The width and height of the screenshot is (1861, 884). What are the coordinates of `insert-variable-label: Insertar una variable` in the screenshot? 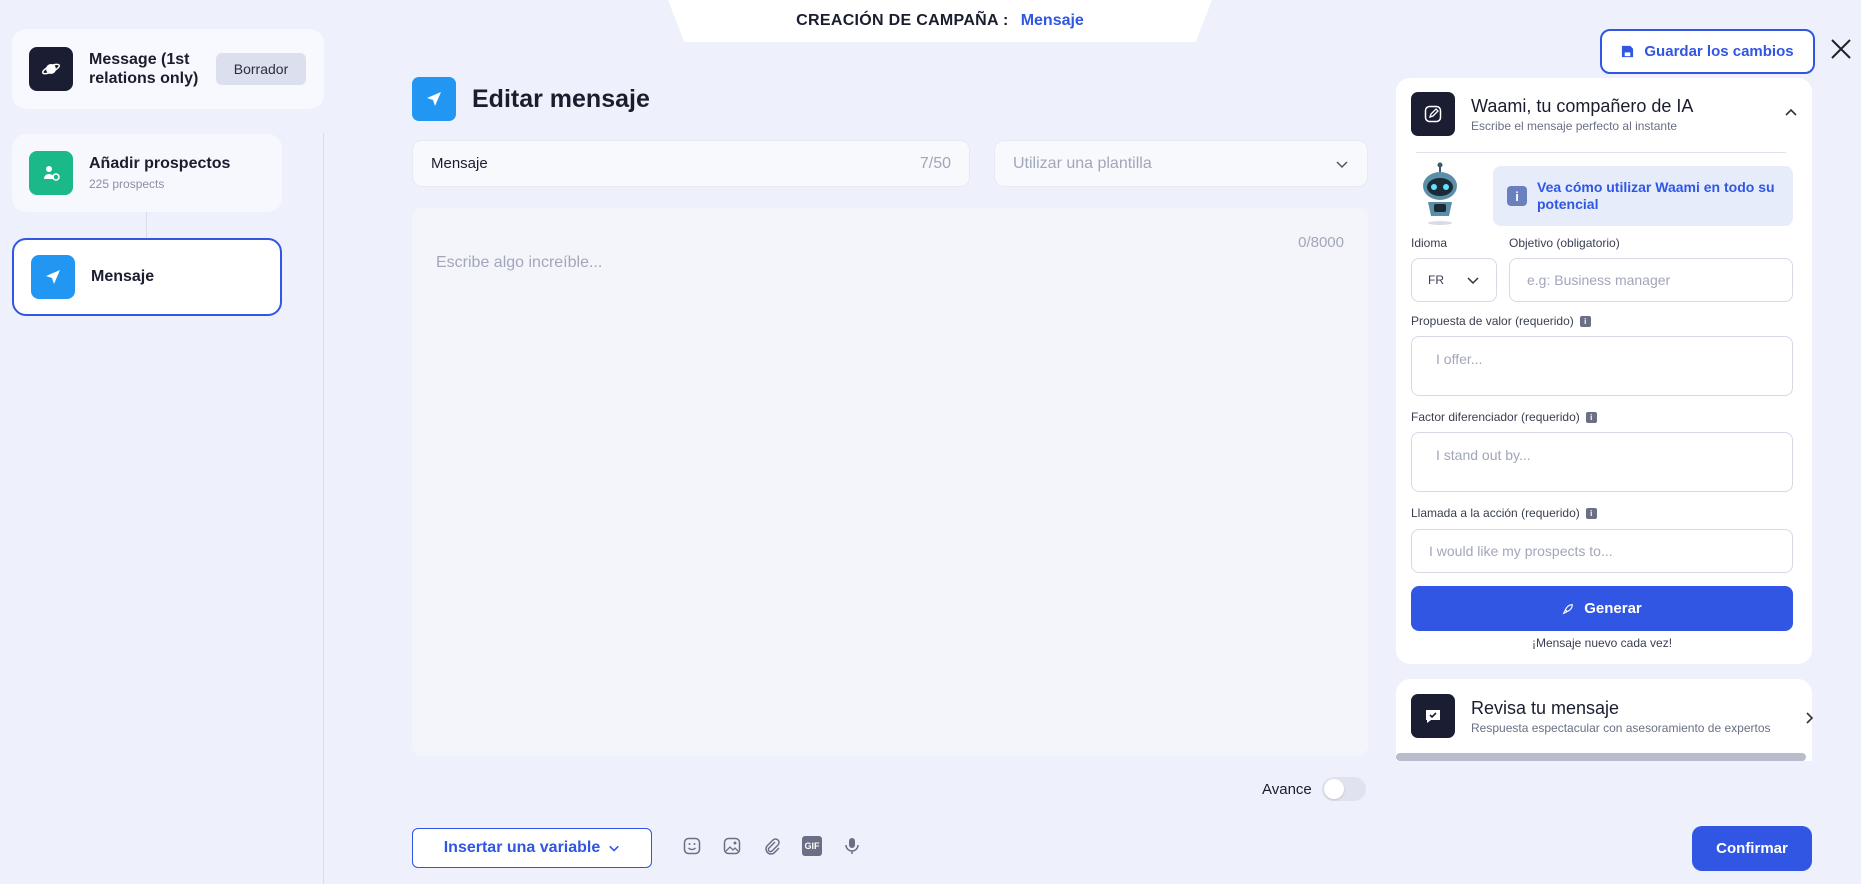 It's located at (522, 847).